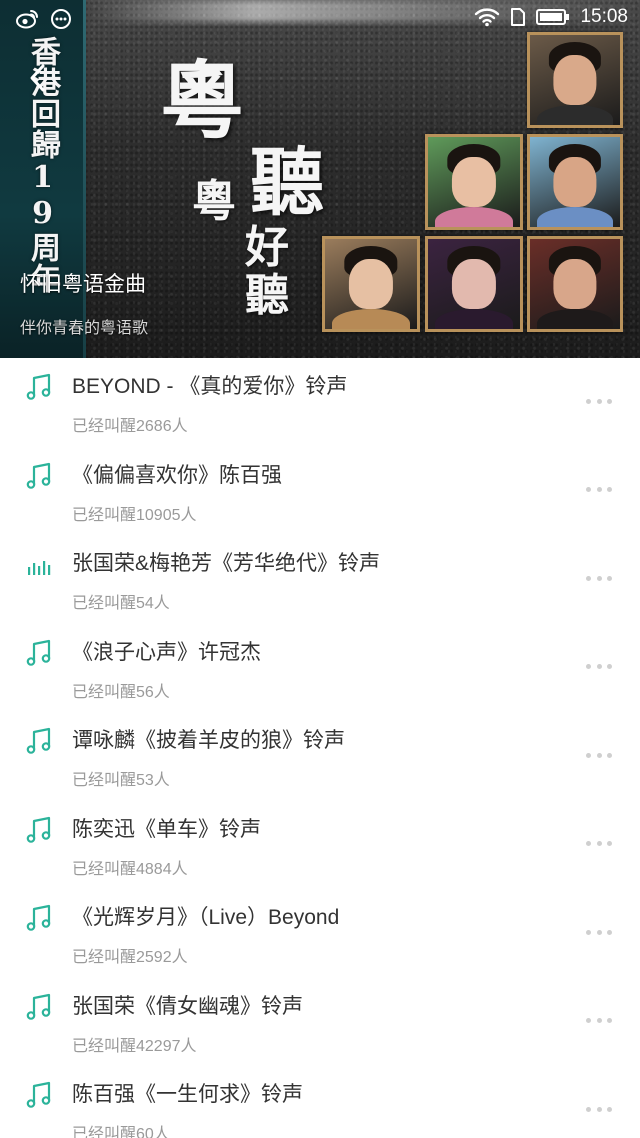 The width and height of the screenshot is (640, 1138). Describe the element at coordinates (202, 100) in the screenshot. I see `calligraphy-yue: 粵` at that location.